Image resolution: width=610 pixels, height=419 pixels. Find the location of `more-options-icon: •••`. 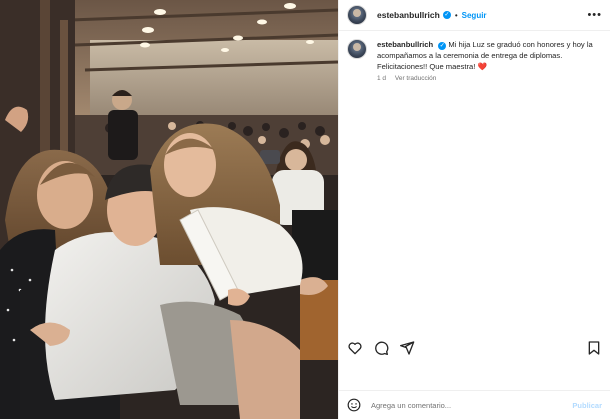

more-options-icon: ••• is located at coordinates (594, 15).